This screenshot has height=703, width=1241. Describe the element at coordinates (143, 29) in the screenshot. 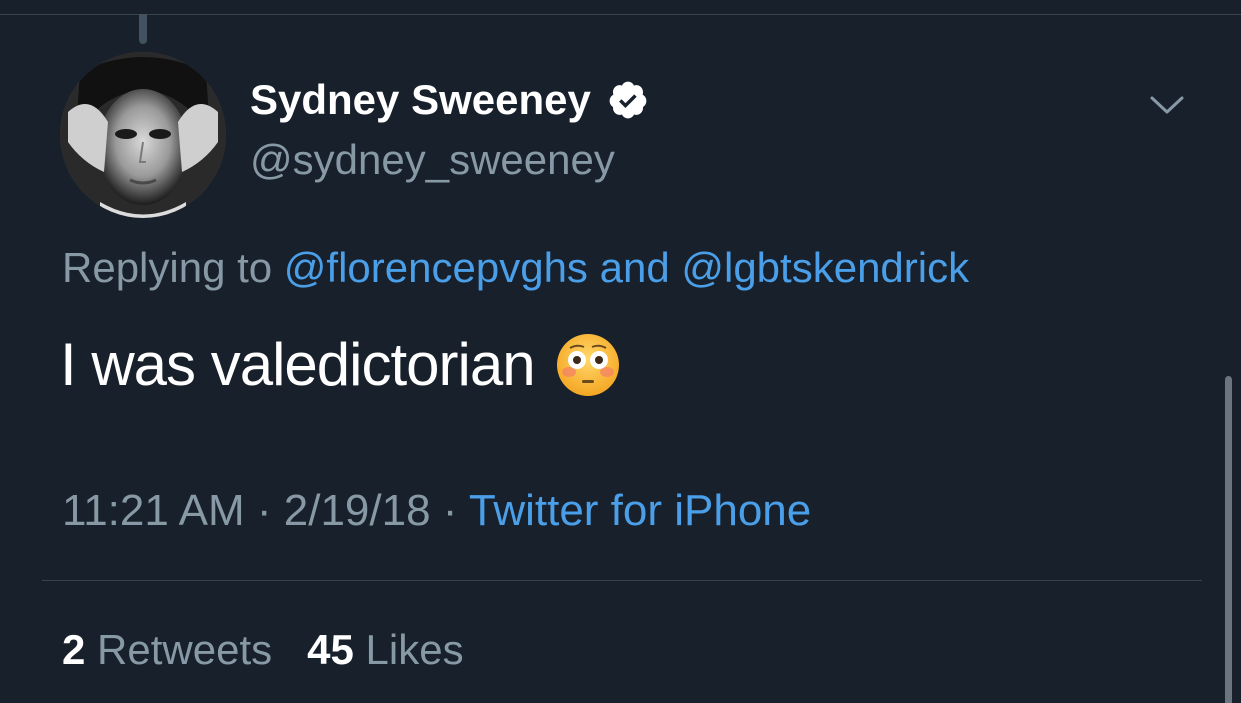

I see `thread-connector-line` at that location.